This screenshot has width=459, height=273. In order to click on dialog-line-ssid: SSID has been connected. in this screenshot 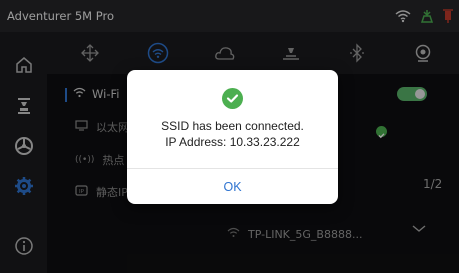, I will do `click(232, 126)`.